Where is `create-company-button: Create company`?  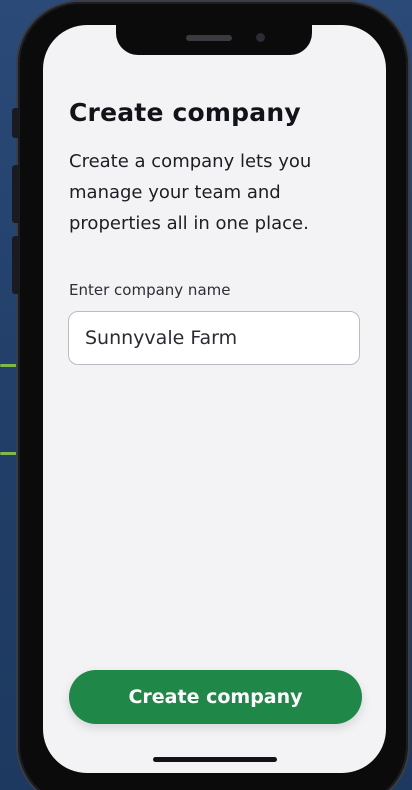
create-company-button: Create company is located at coordinates (215, 697).